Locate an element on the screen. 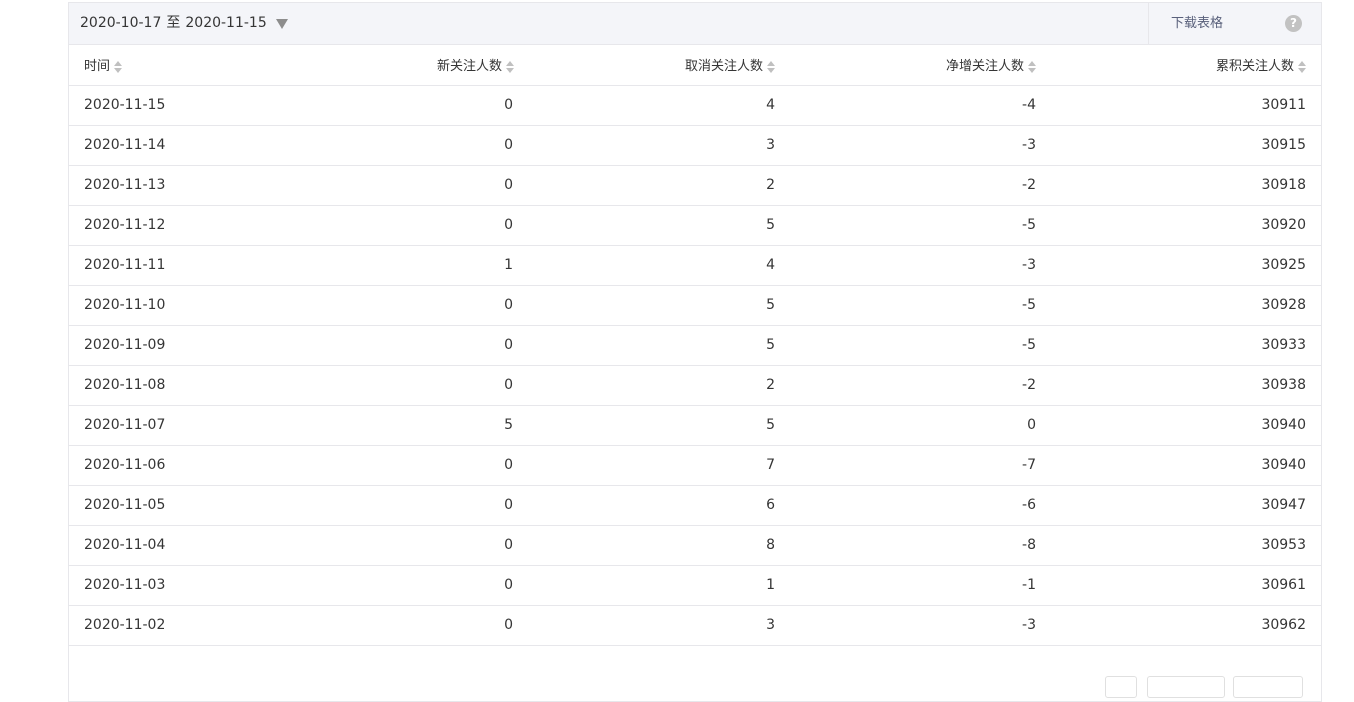 This screenshot has height=702, width=1354. table-row: 2020-11-11 1 4 -3 30925 is located at coordinates (695, 265).